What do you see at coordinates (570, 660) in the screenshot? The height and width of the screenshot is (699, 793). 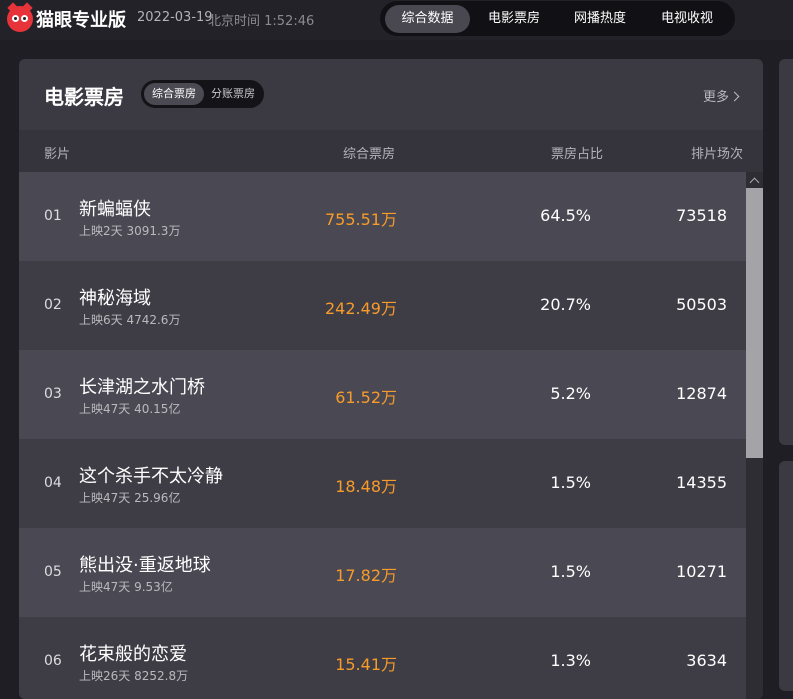 I see `movie-box-share: 1.3%` at bounding box center [570, 660].